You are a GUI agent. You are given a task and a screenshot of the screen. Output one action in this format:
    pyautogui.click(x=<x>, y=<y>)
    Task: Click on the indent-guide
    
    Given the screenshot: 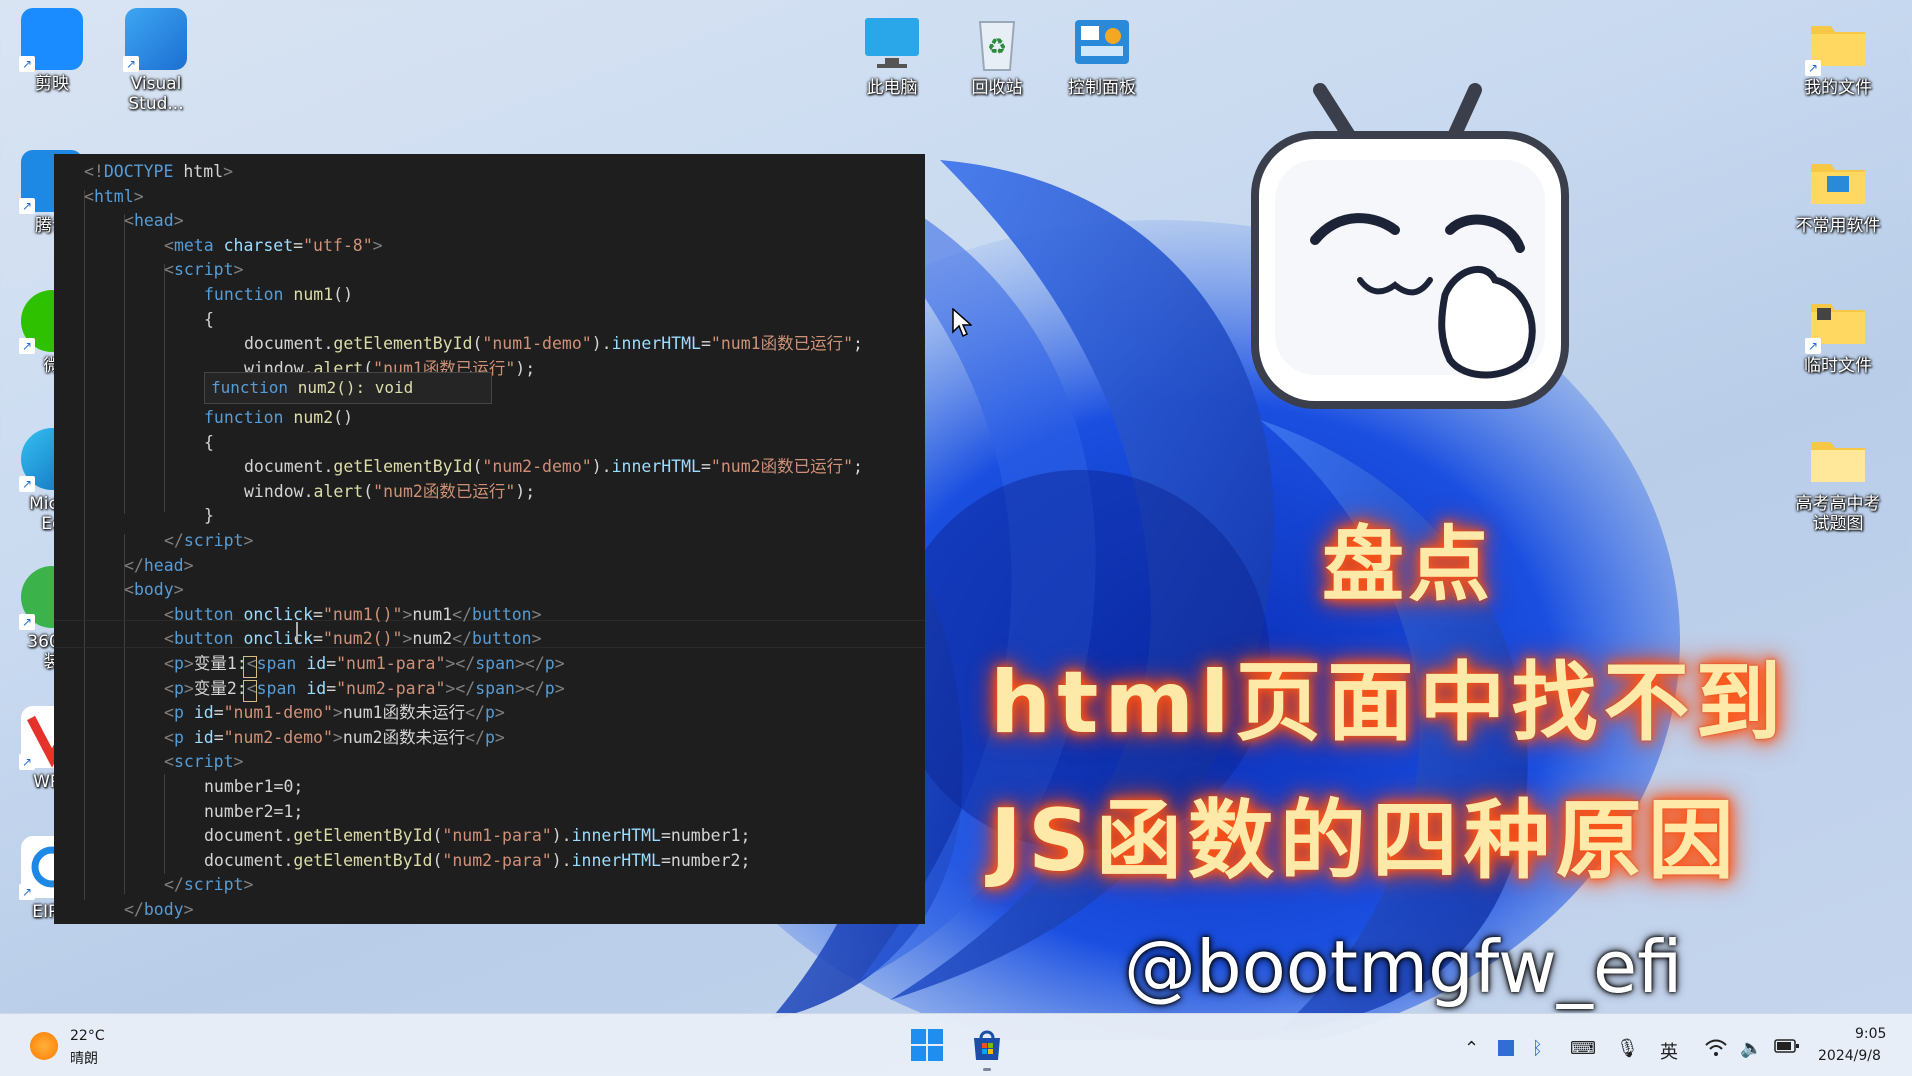 What is the action you would take?
    pyautogui.click(x=164, y=388)
    